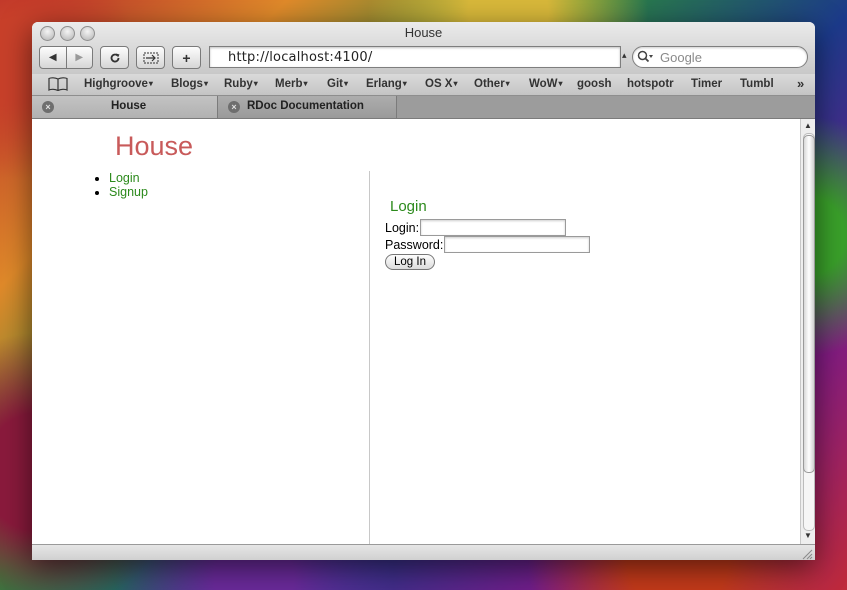  I want to click on nav-item: Login, so click(128, 178).